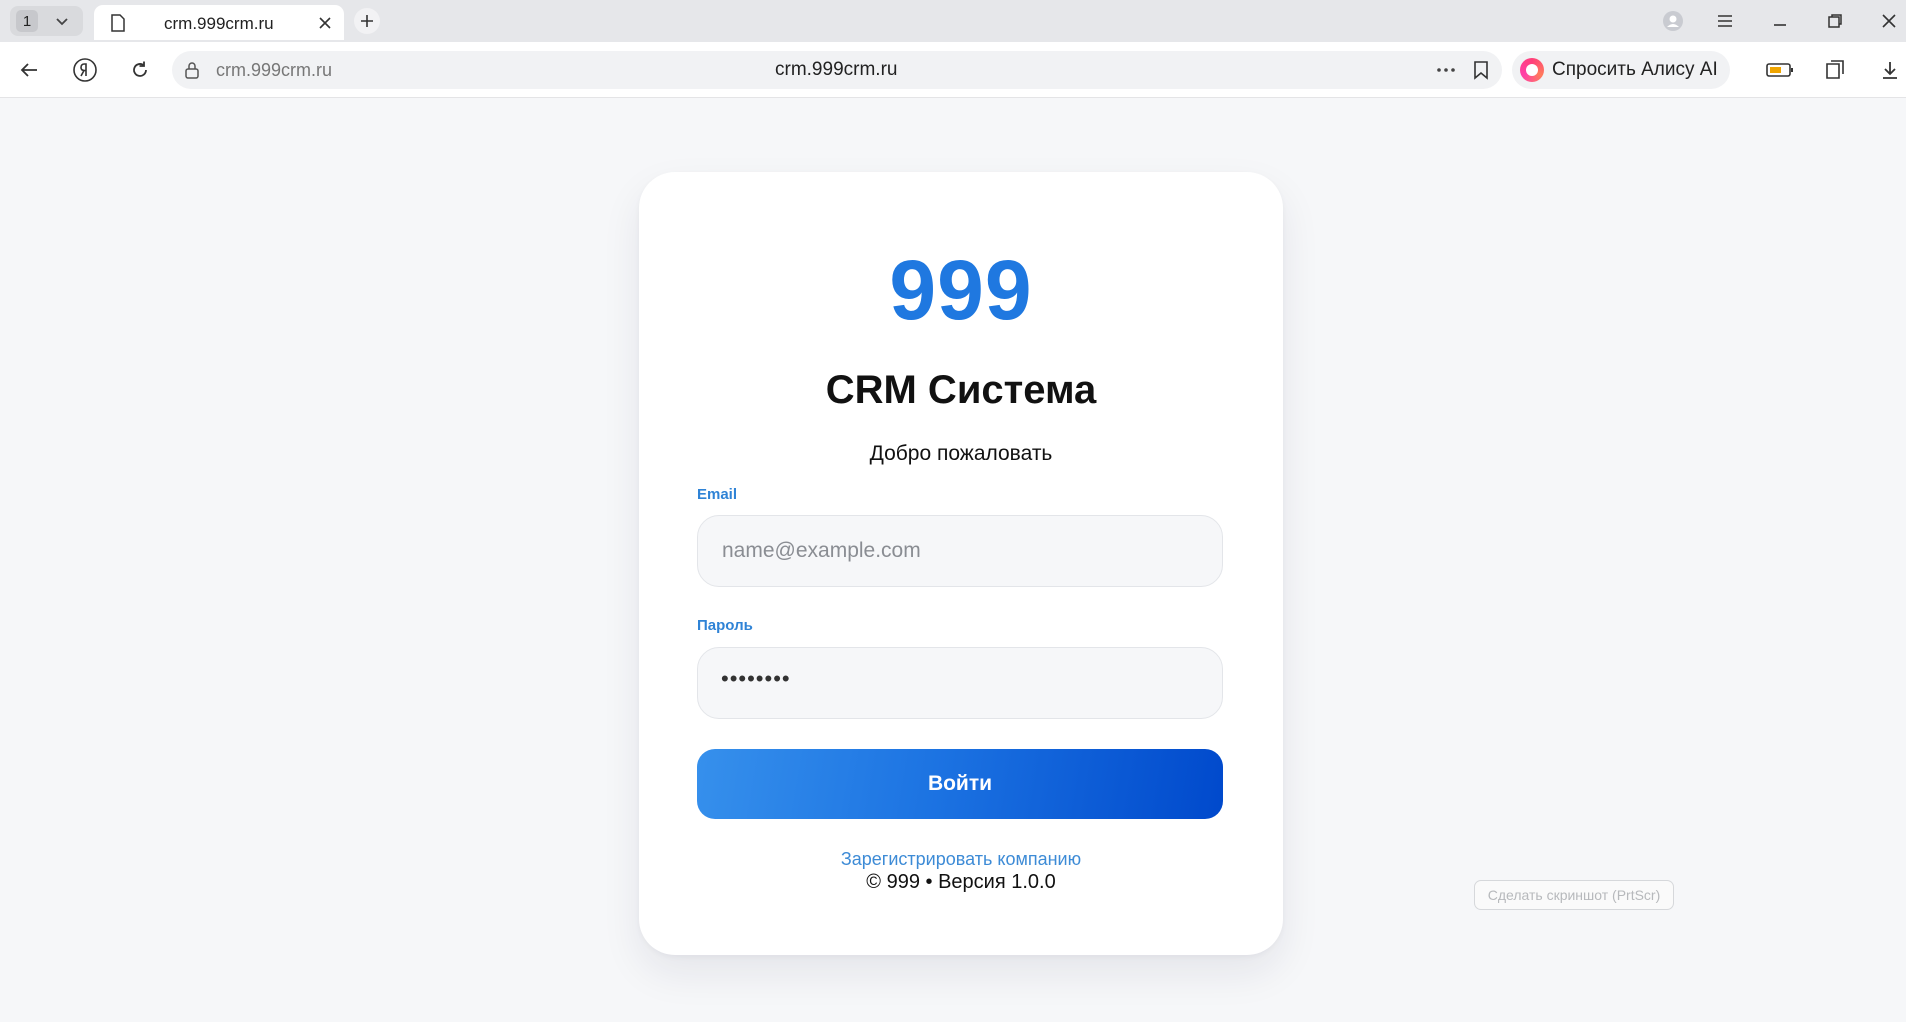 The image size is (1906, 1022). What do you see at coordinates (27, 21) in the screenshot?
I see `tab-count: 1` at bounding box center [27, 21].